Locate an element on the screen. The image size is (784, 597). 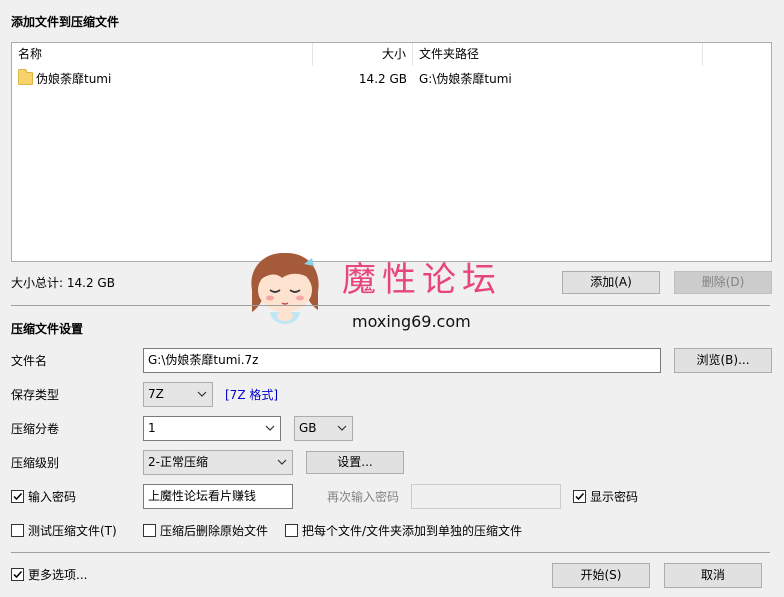
folder-icon is located at coordinates (25, 77).